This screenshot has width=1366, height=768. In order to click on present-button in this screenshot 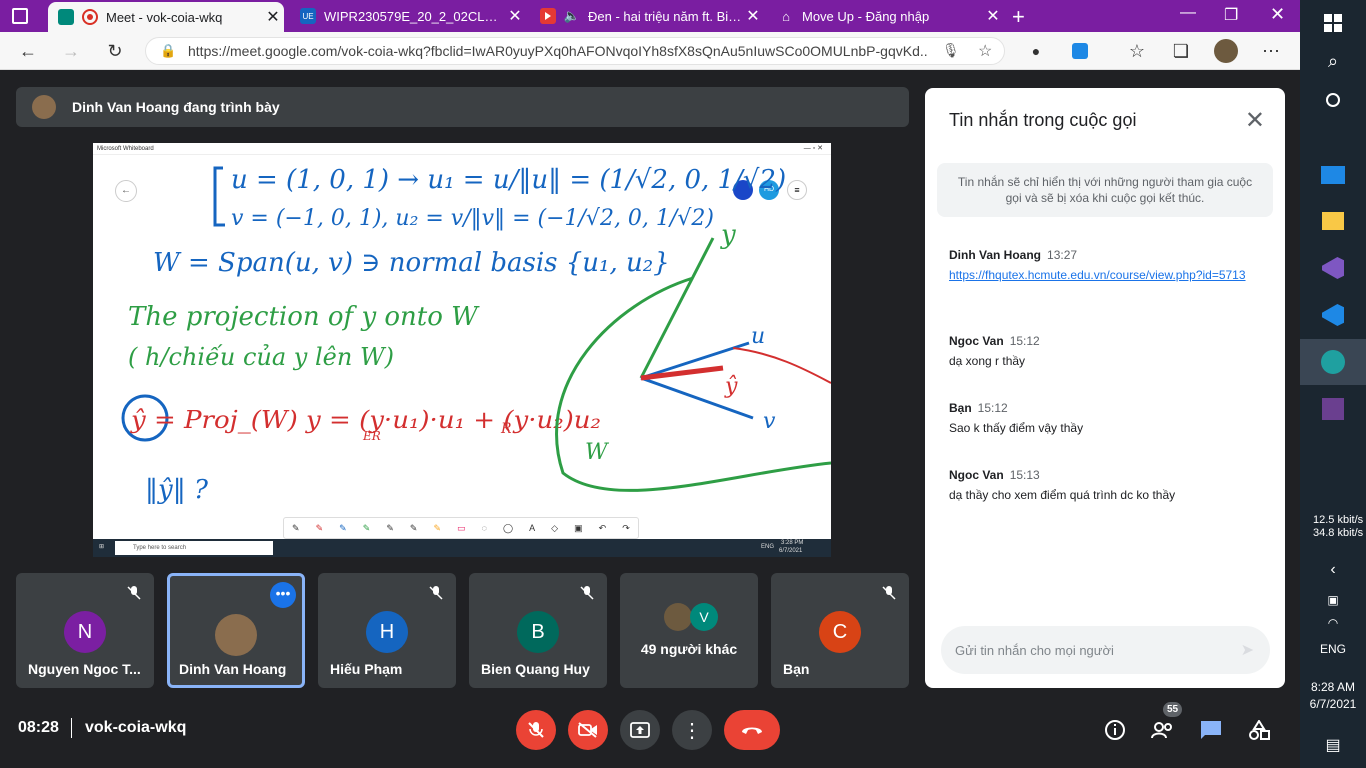, I will do `click(640, 730)`.